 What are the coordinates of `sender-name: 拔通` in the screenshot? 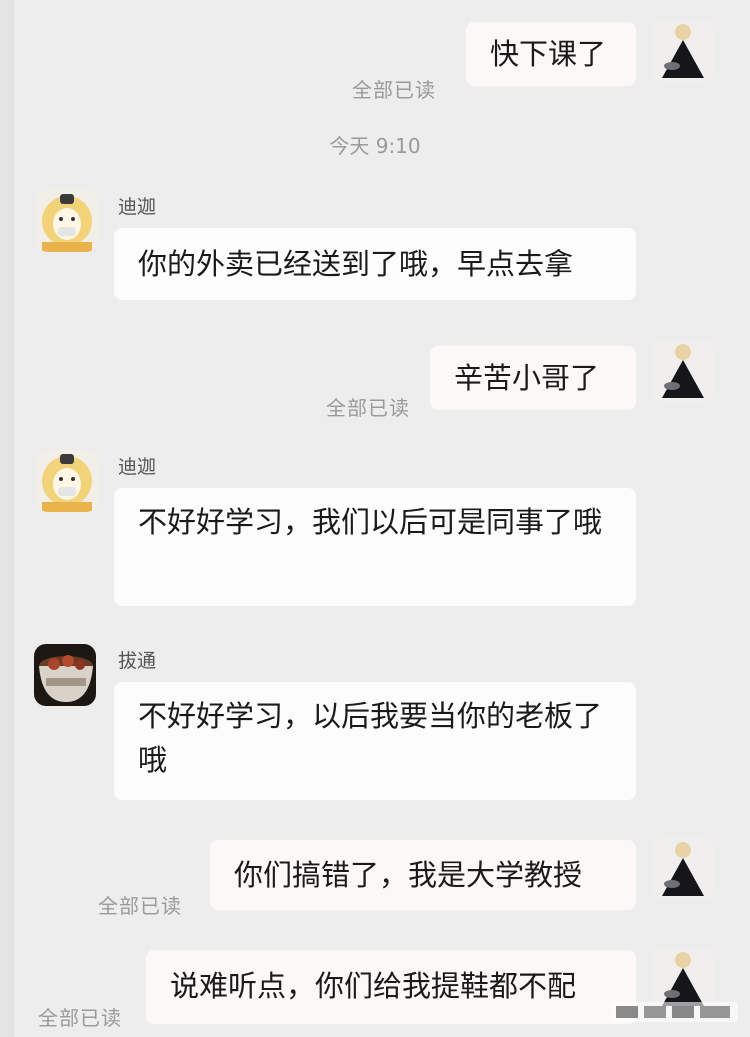 It's located at (137, 661).